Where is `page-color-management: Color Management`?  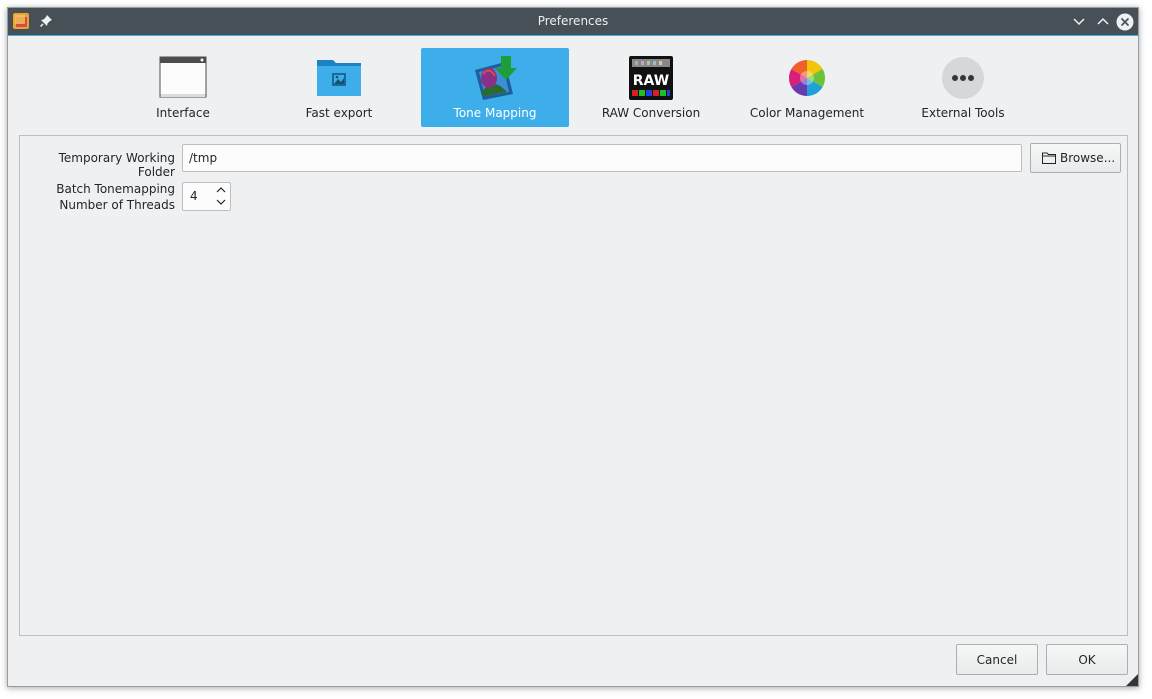 page-color-management: Color Management is located at coordinates (807, 87).